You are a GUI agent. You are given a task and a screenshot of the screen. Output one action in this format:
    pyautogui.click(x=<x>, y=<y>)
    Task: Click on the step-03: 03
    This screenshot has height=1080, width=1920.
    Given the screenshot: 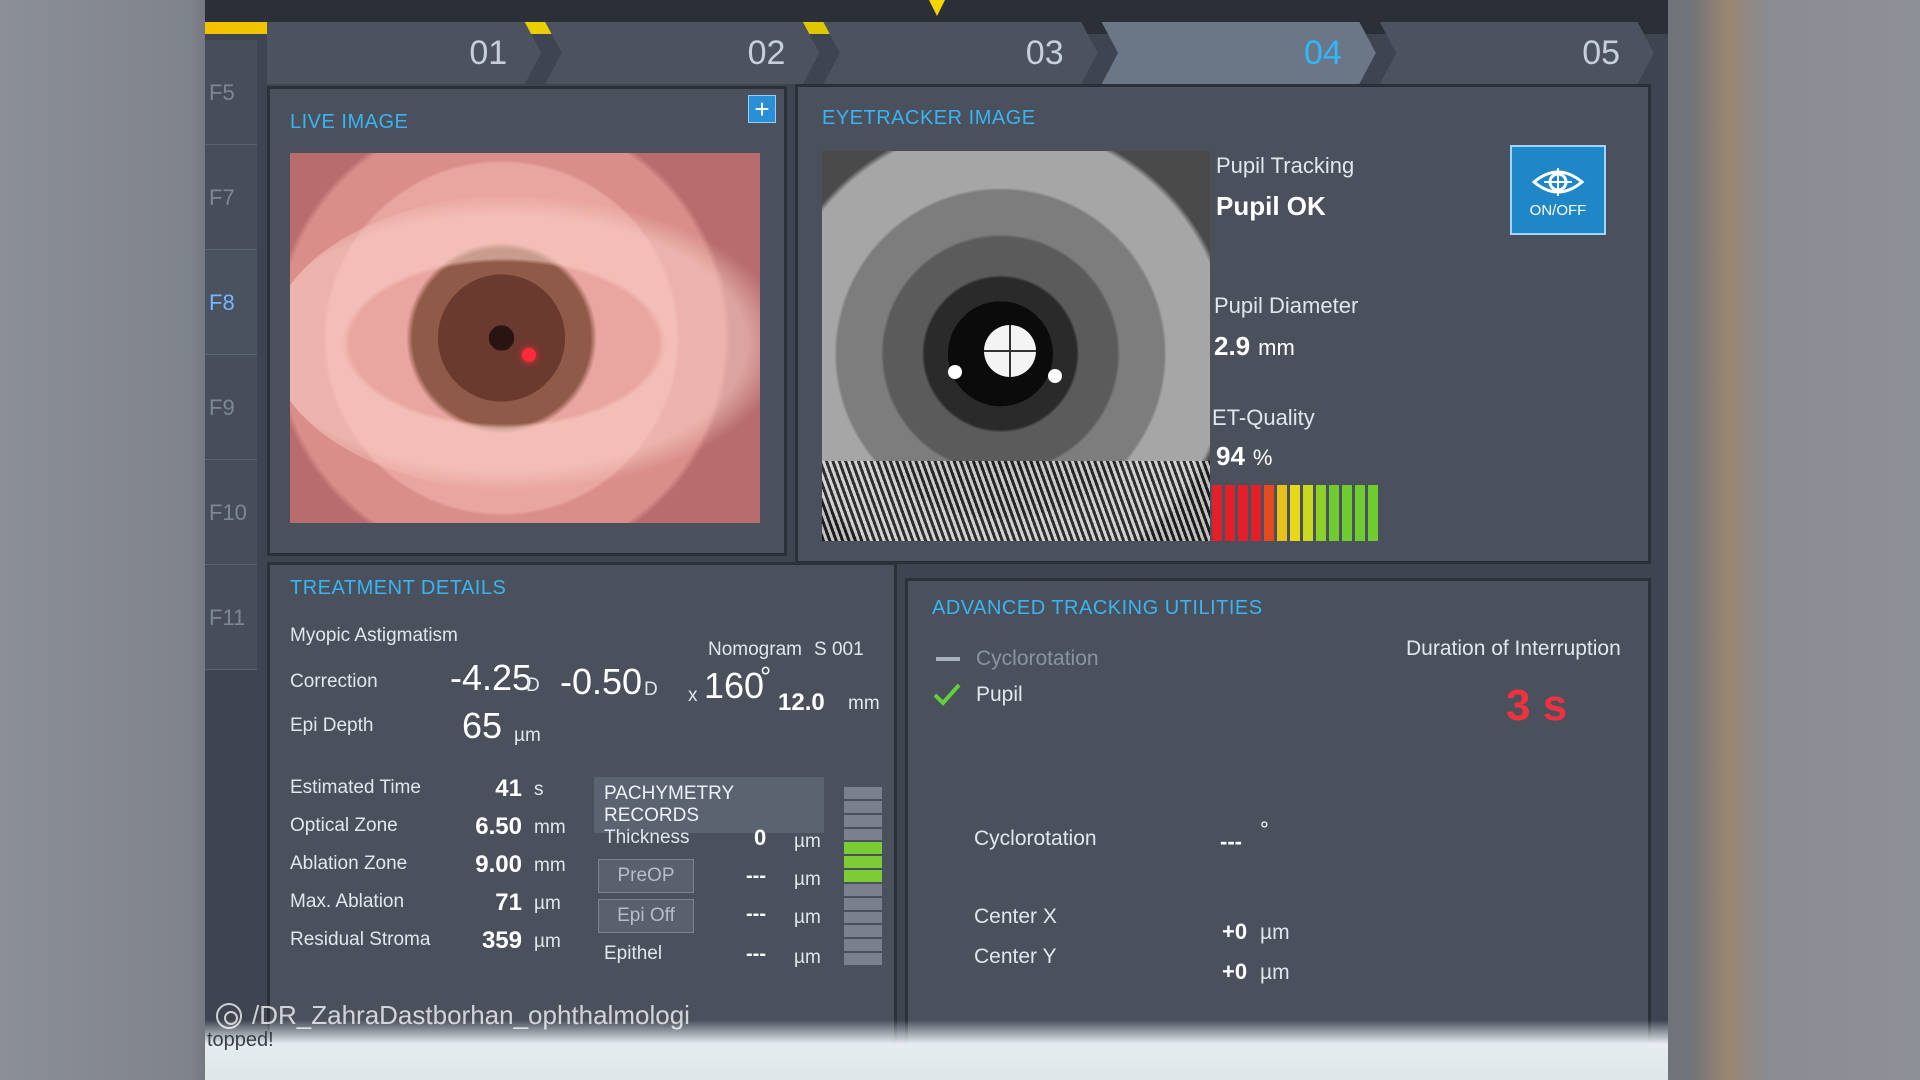 What is the action you would take?
    pyautogui.click(x=960, y=53)
    